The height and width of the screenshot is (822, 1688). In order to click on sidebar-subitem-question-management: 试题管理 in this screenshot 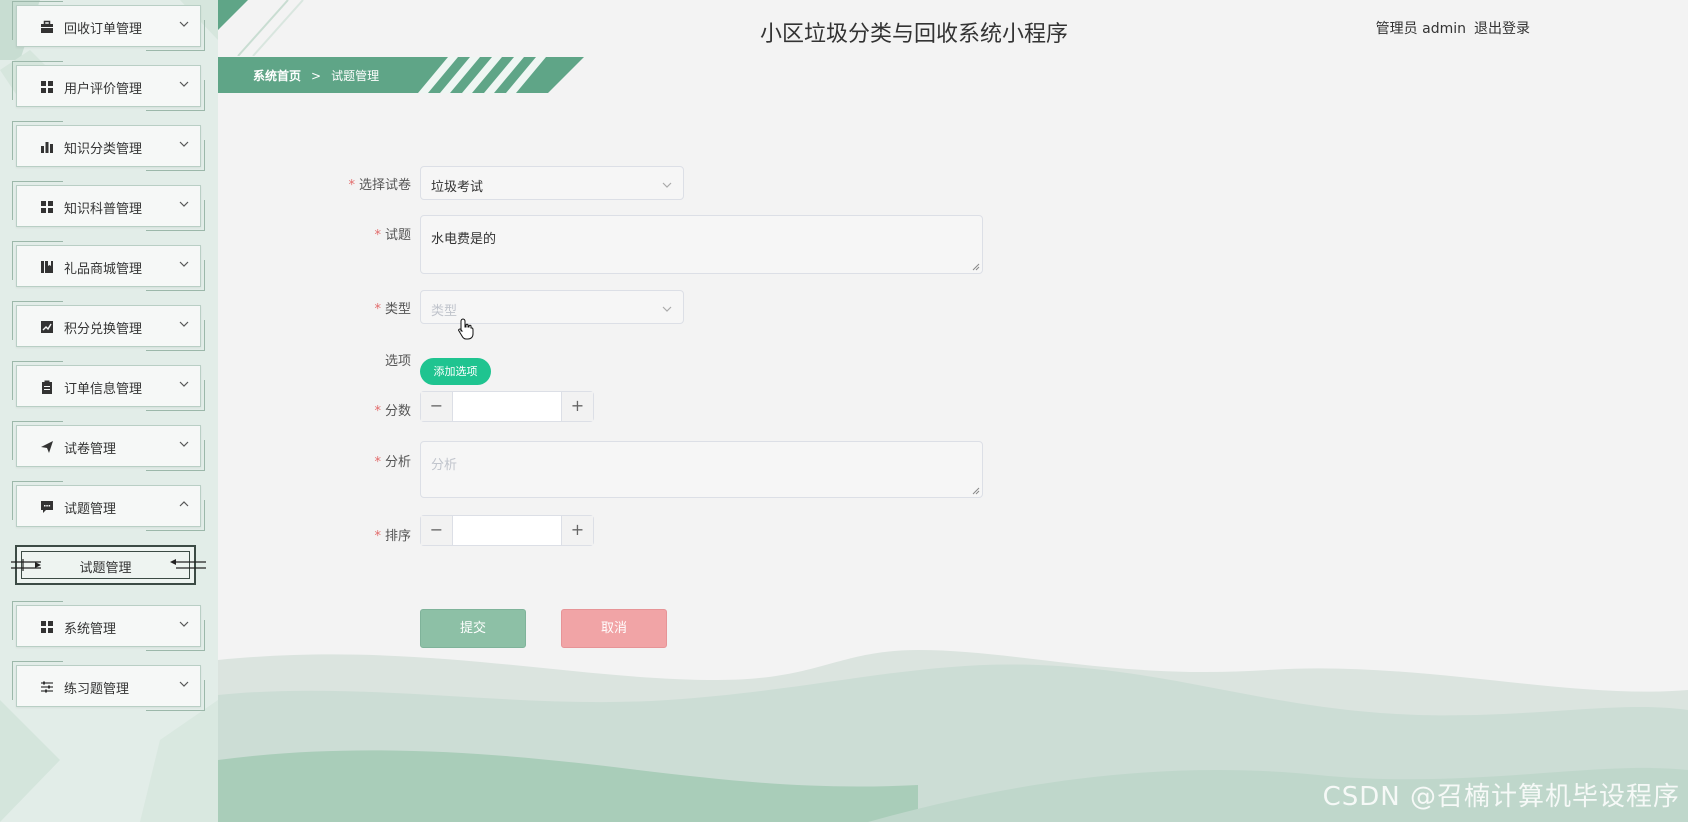, I will do `click(108, 565)`.